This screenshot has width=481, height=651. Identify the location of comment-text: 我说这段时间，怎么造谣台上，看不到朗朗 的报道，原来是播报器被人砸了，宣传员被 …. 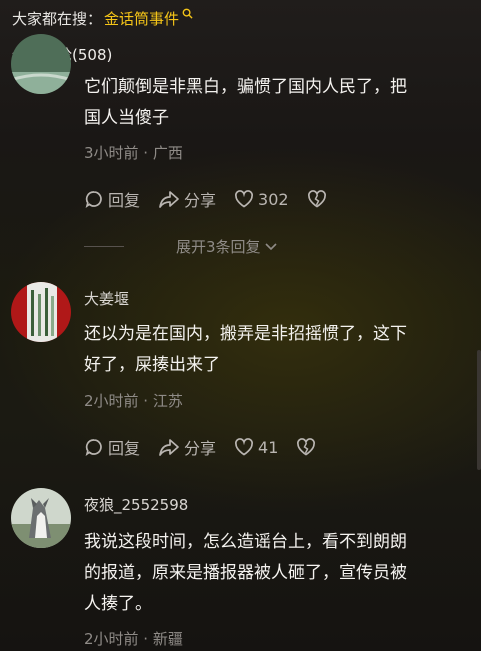
(245, 573).